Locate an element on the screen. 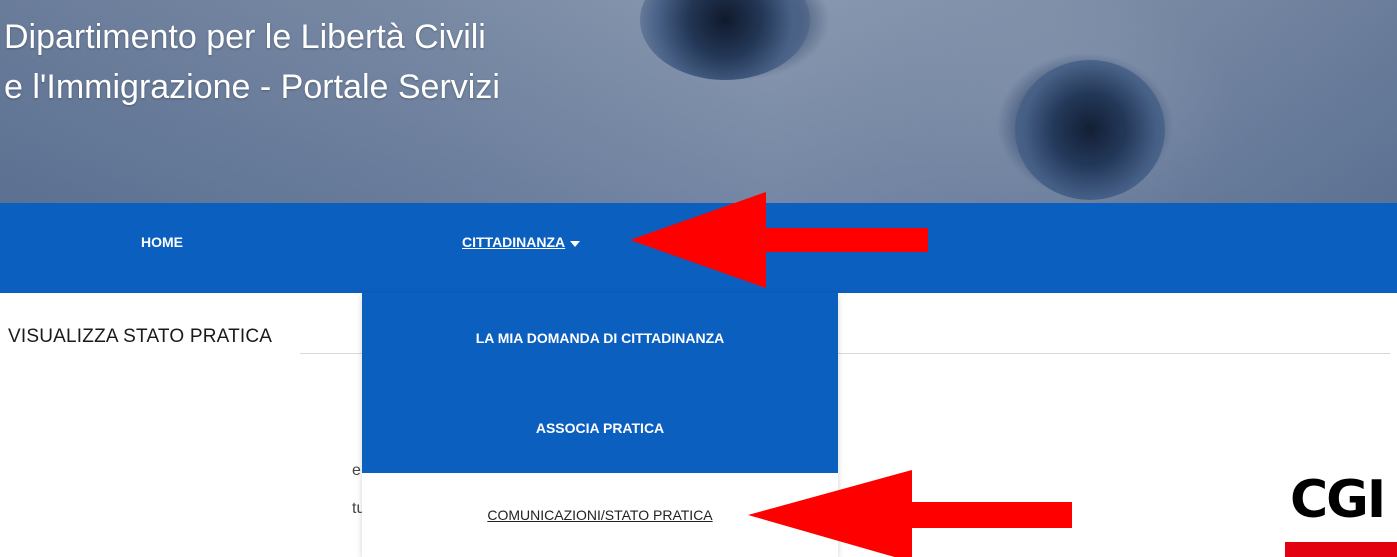 The image size is (1397, 557). nav-cittadinanza-menu: CITTADINANZA is located at coordinates (521, 242).